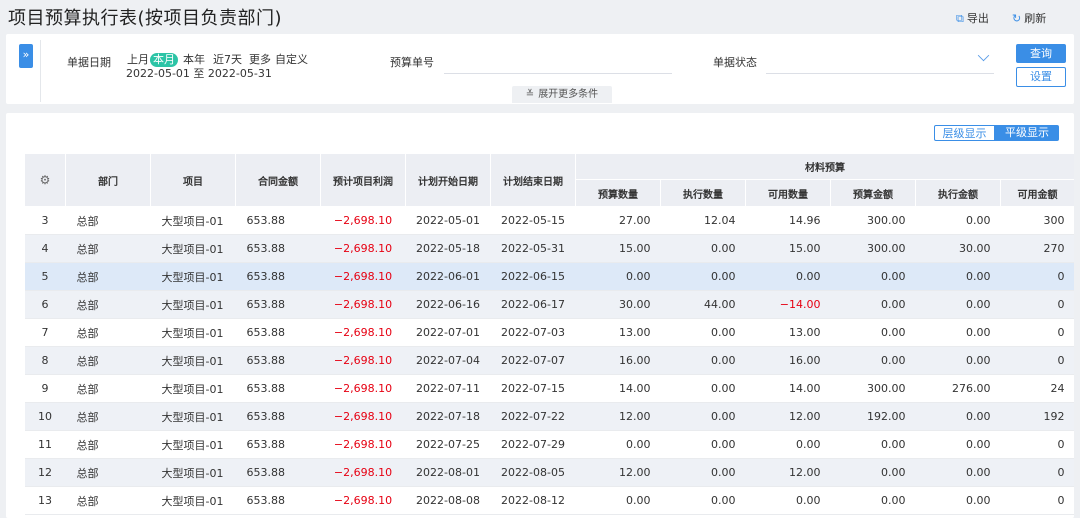 This screenshot has height=518, width=1080. What do you see at coordinates (1036, 193) in the screenshot?
I see `header-avail-amt: 可用金额` at bounding box center [1036, 193].